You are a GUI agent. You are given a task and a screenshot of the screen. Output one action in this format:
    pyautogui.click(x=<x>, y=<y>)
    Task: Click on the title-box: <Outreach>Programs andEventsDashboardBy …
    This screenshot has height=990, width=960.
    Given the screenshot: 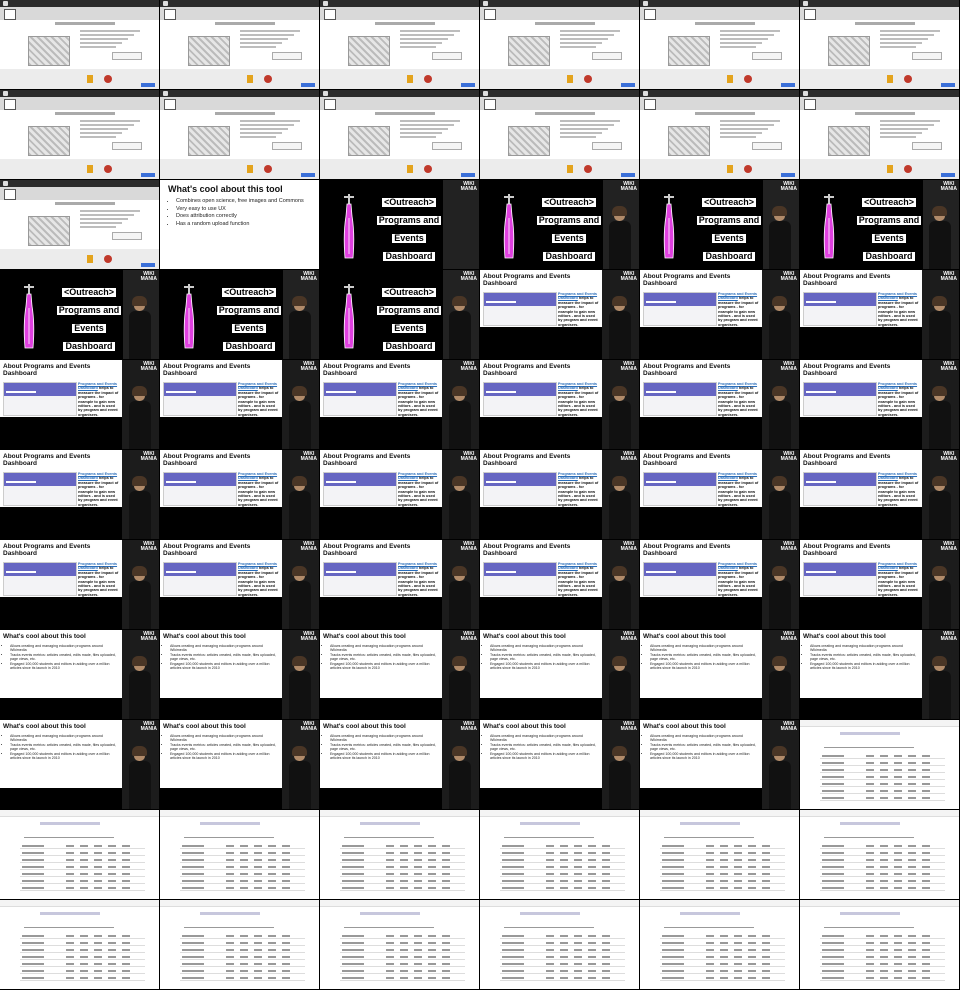 What is the action you would take?
    pyautogui.click(x=569, y=230)
    